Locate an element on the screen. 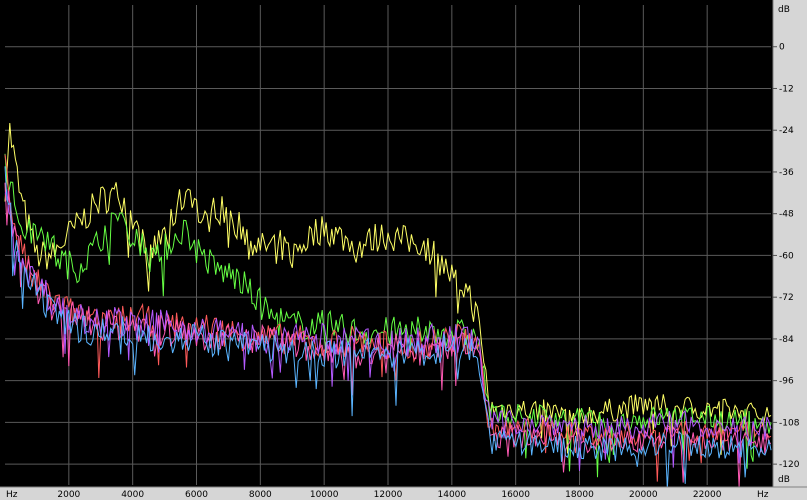 The height and width of the screenshot is (500, 807). x-tick-label: 4000 is located at coordinates (132, 495).